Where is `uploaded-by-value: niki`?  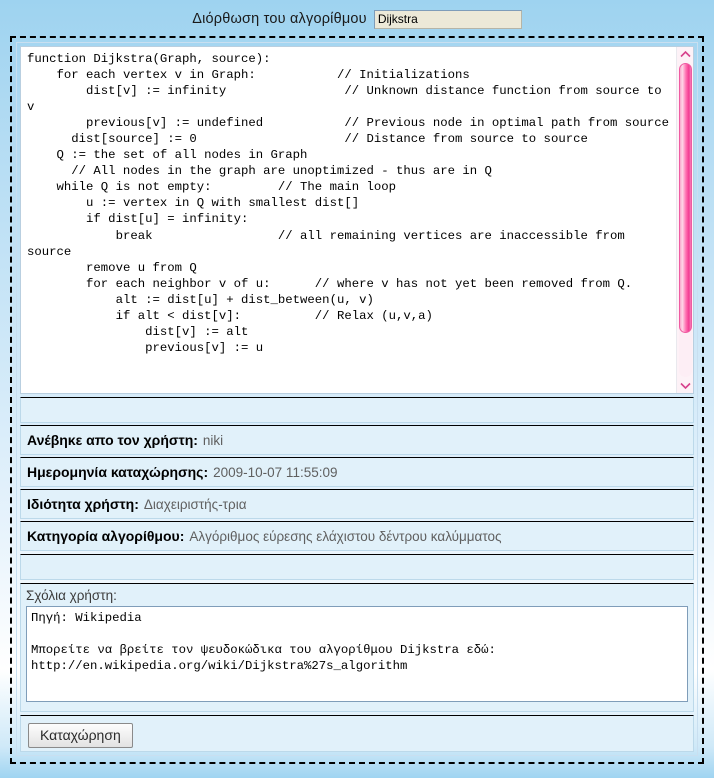 uploaded-by-value: niki is located at coordinates (213, 440).